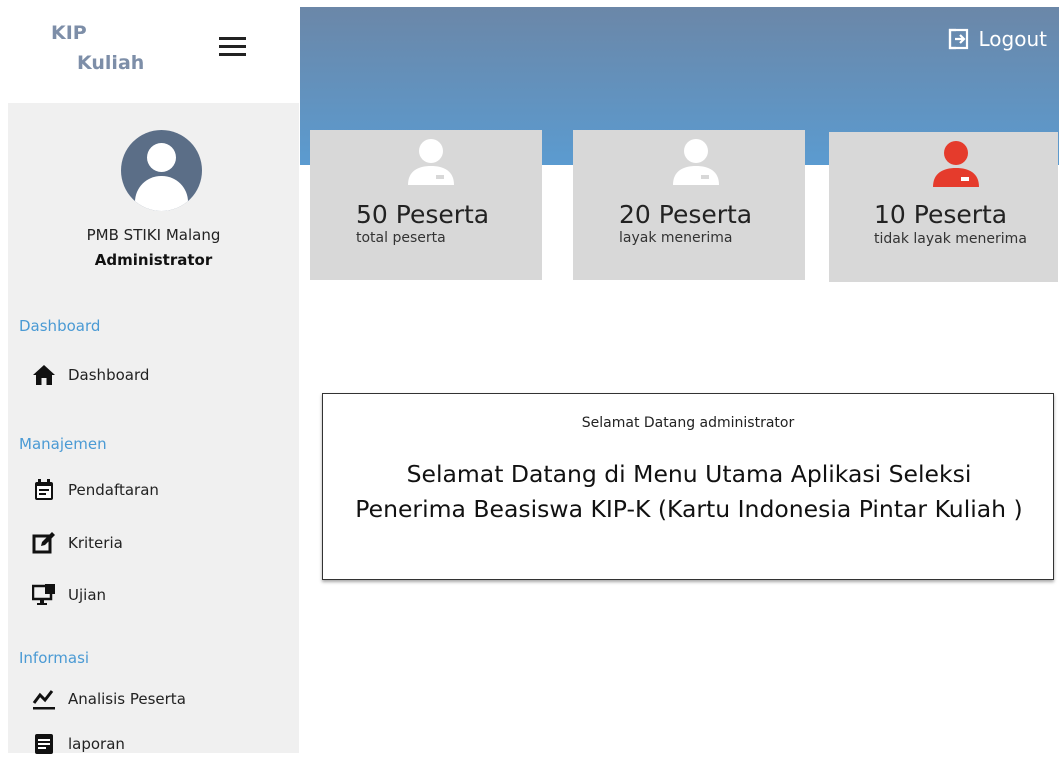  Describe the element at coordinates (111, 63) in the screenshot. I see `brand-line-2: Kuliah` at that location.